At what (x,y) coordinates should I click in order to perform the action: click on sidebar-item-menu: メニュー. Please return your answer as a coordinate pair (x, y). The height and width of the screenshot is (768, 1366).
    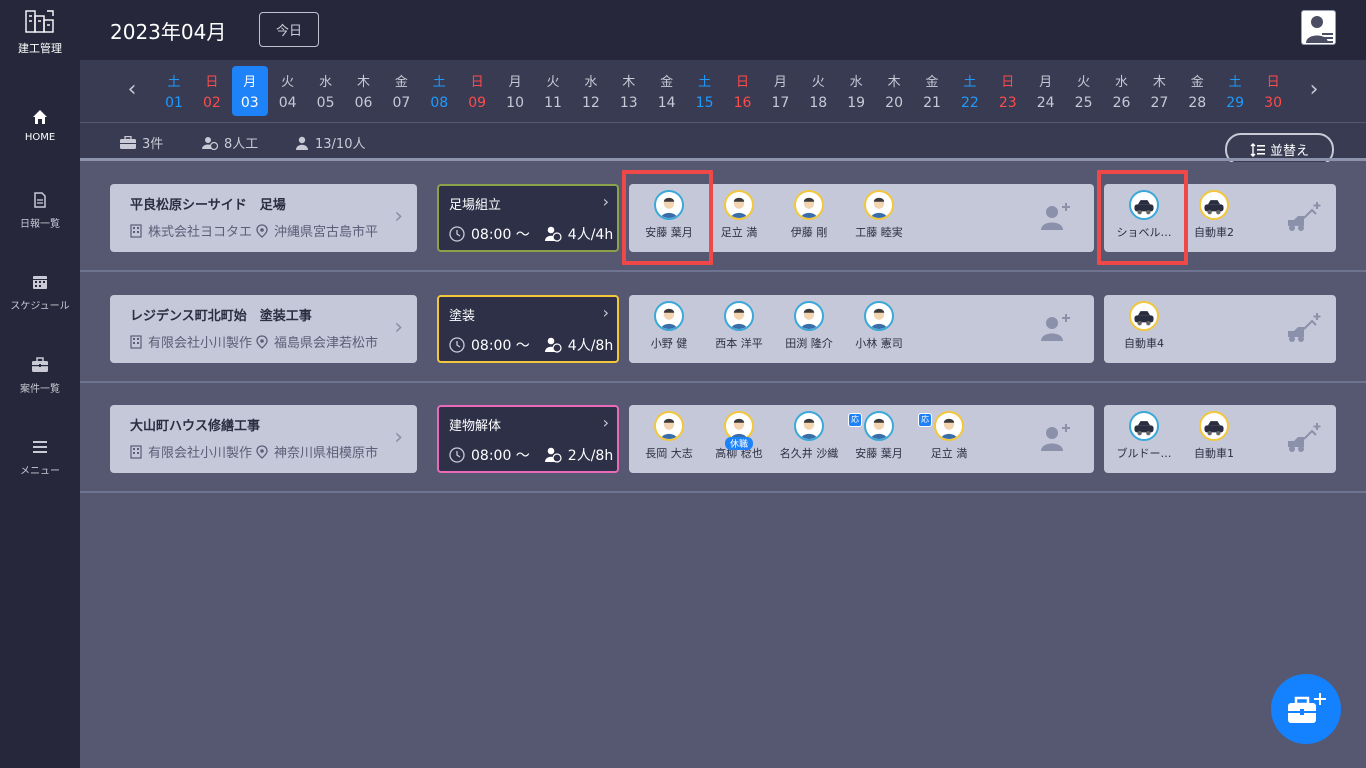
    Looking at the image, I should click on (40, 457).